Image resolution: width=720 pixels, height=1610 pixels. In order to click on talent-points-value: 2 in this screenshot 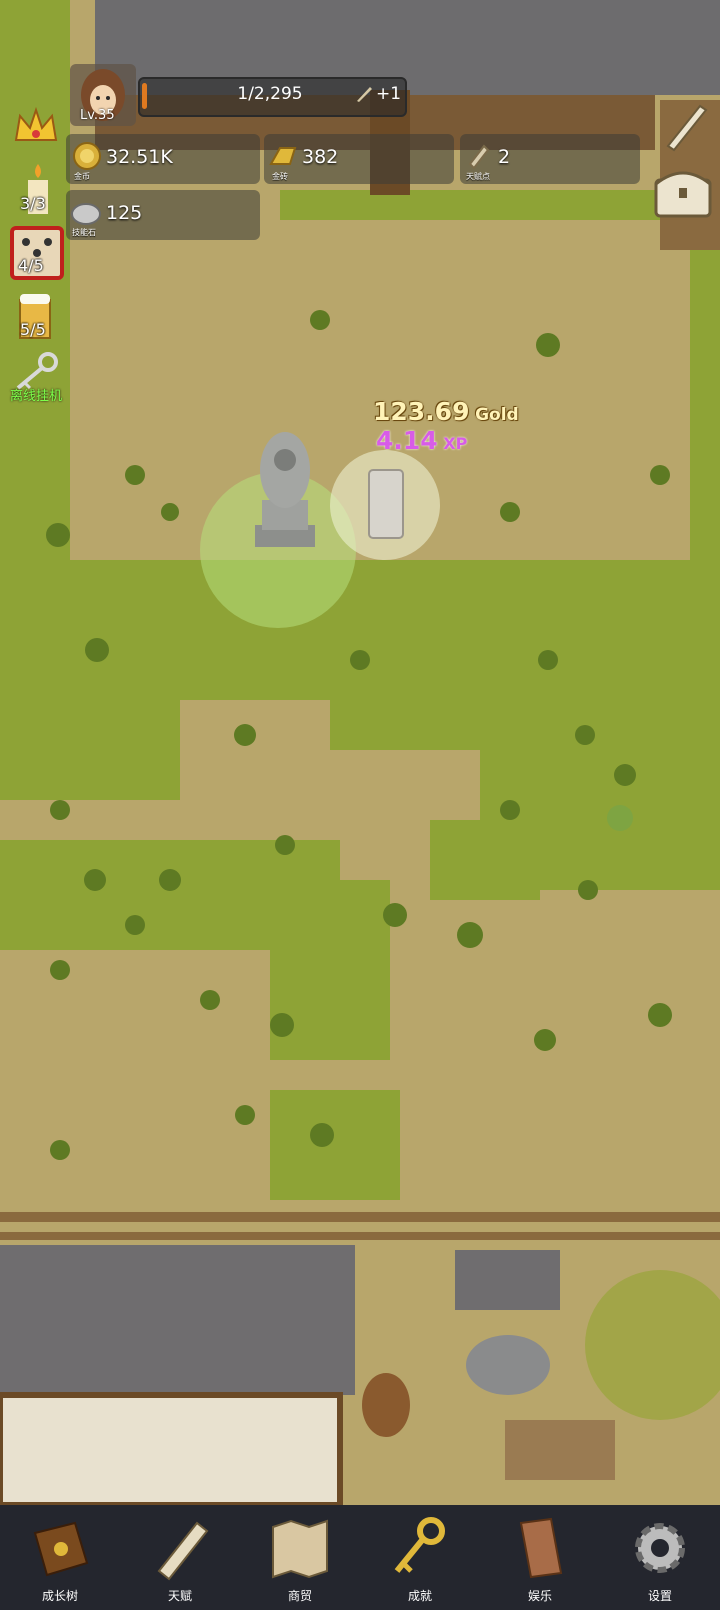, I will do `click(504, 157)`.